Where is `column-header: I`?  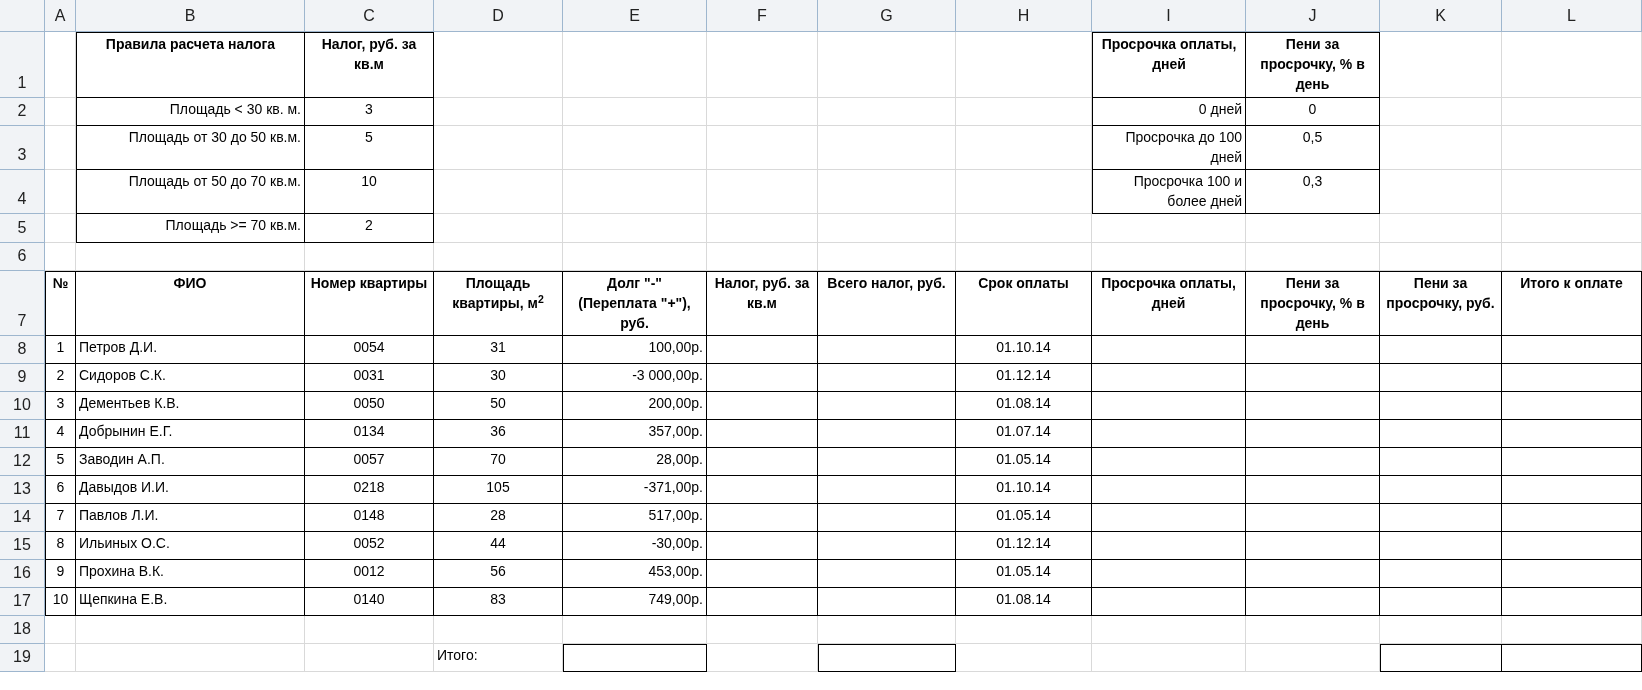 column-header: I is located at coordinates (1169, 16).